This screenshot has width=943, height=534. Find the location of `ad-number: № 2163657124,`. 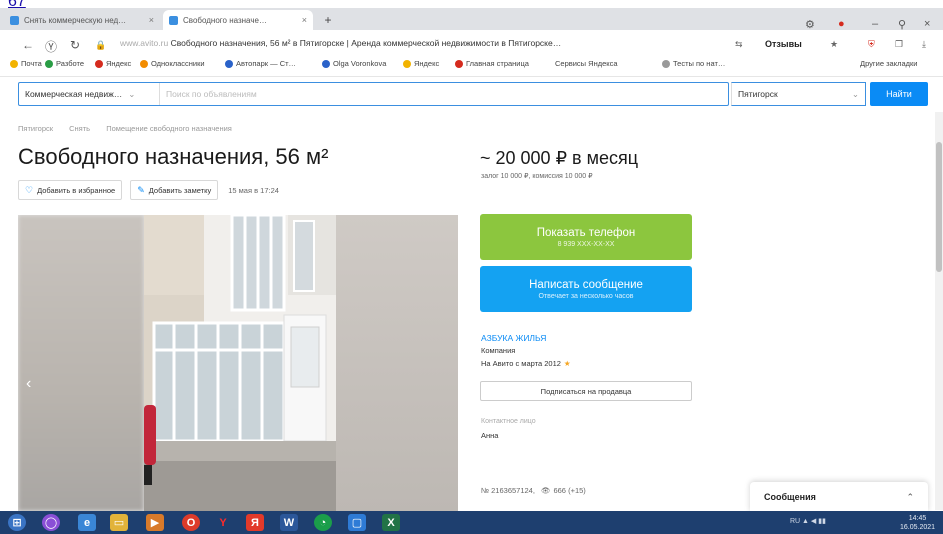

ad-number: № 2163657124, is located at coordinates (508, 490).